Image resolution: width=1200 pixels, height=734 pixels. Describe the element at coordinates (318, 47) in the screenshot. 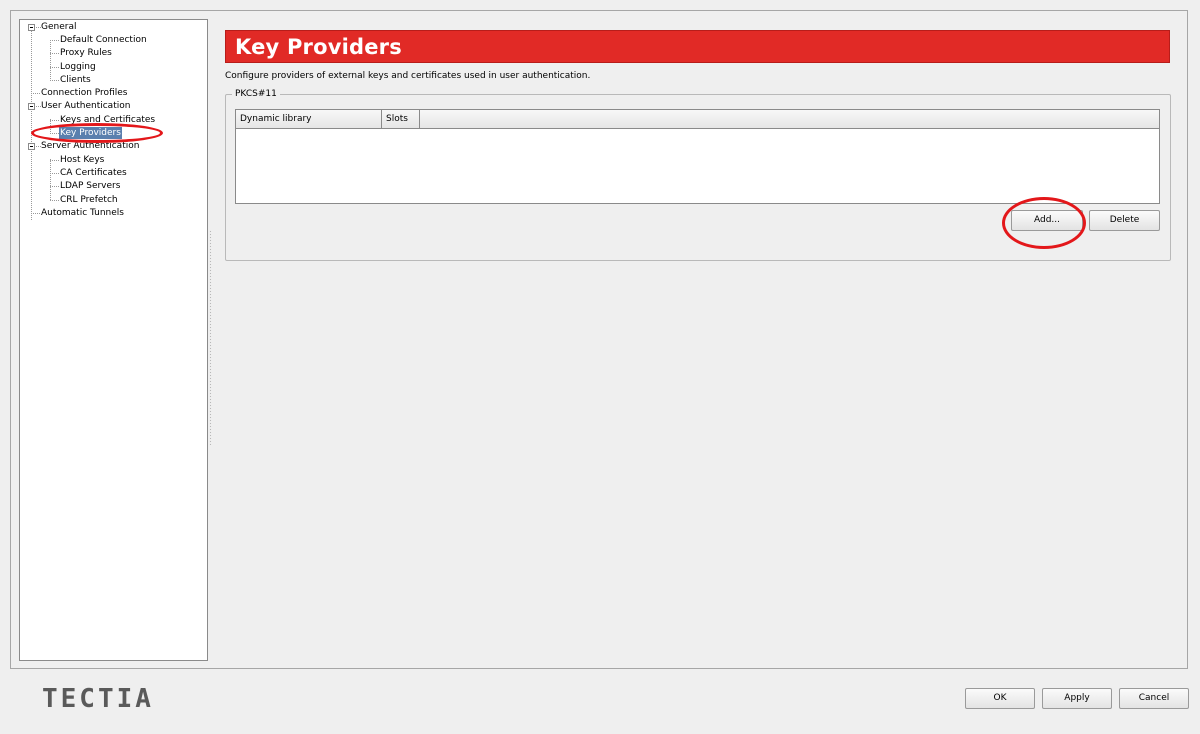

I see `page-title: Key Providers` at that location.